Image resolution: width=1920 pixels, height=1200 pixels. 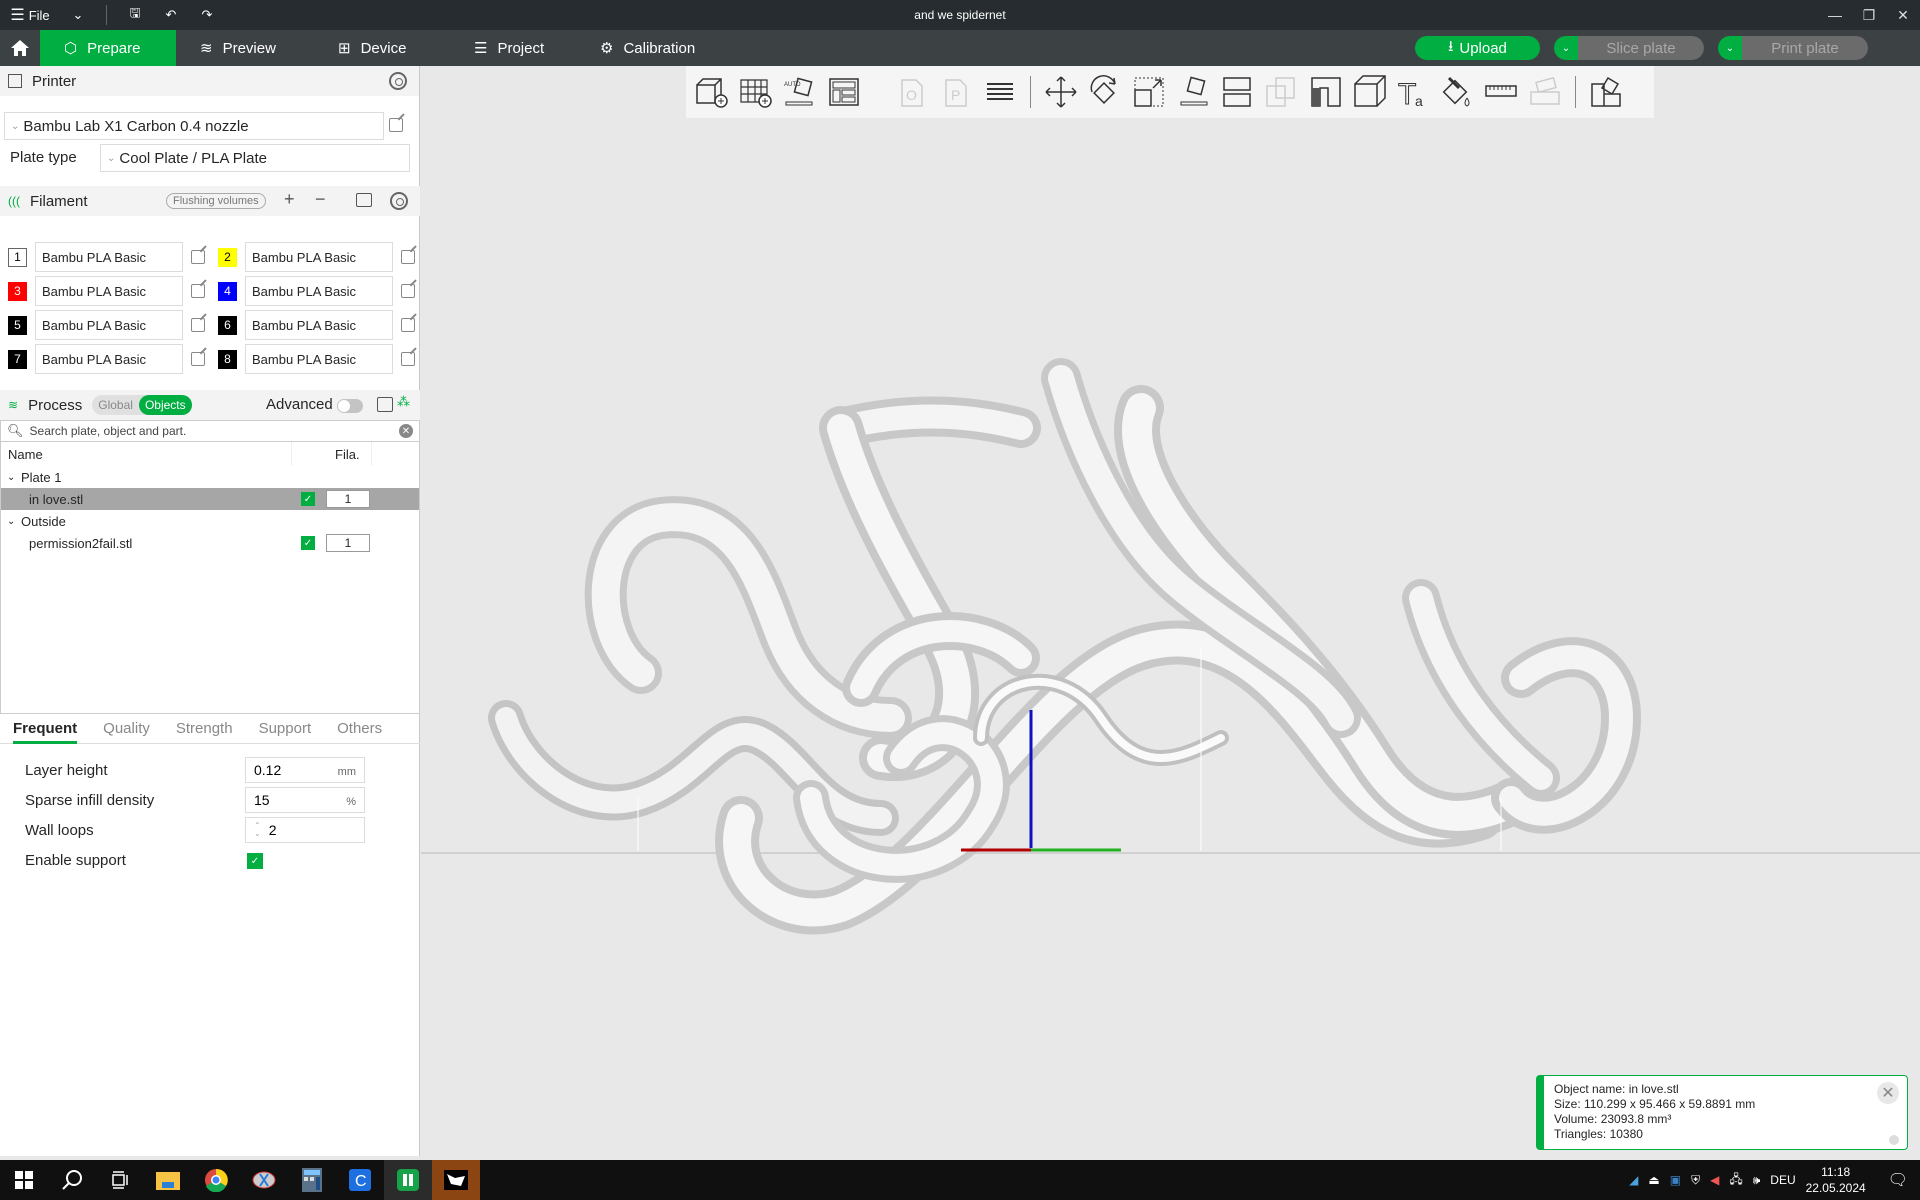 I want to click on move-button, so click(x=1061, y=92).